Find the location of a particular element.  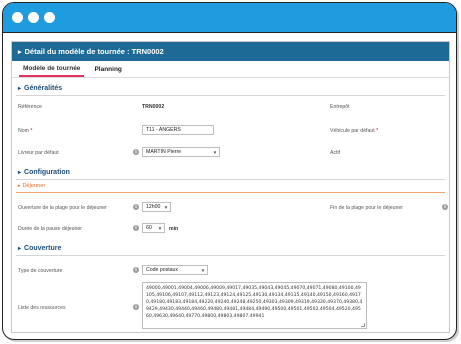

section-configuration-header: ▸ Configuration is located at coordinates (44, 172).